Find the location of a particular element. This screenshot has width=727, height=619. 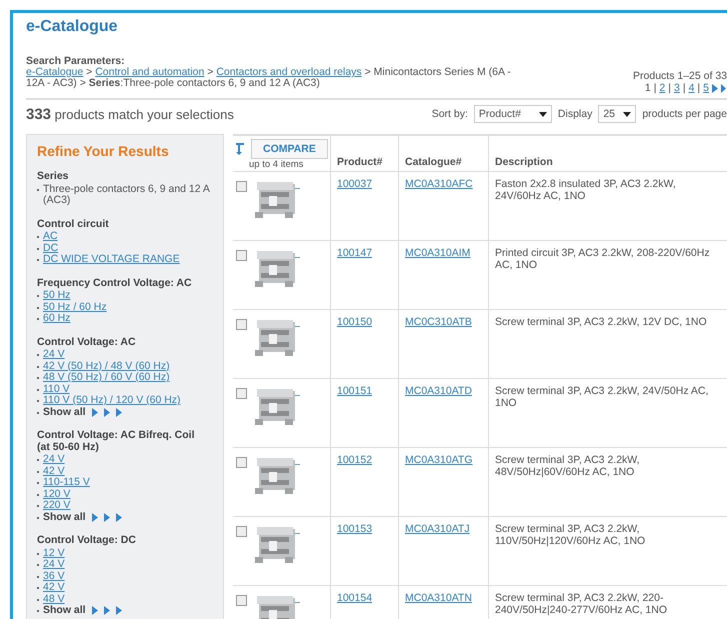

description-cell: Screw terminal 3P, AC3 2.2kW, 12V DC, 1NO is located at coordinates (601, 322).